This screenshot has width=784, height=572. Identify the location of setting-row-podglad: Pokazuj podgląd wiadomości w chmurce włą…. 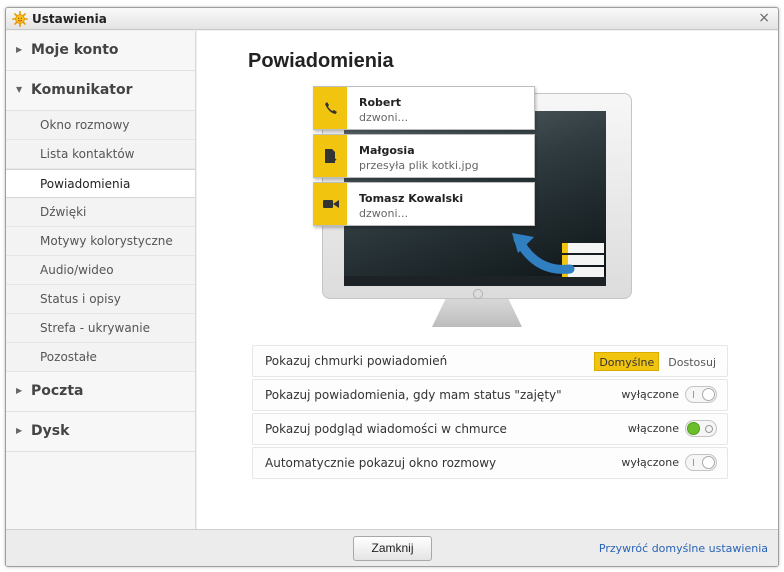
(490, 429).